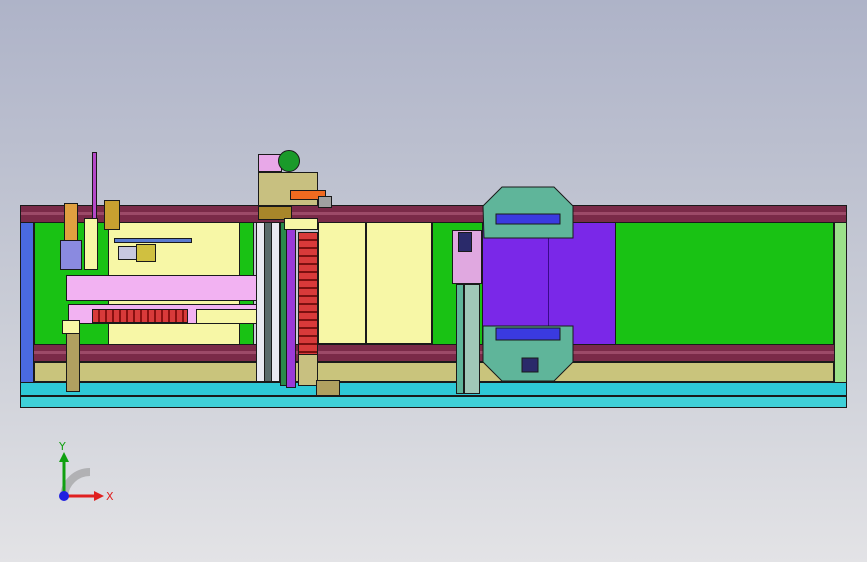 The height and width of the screenshot is (562, 867). Describe the element at coordinates (172, 288) in the screenshot. I see `pink-beam-upper` at that location.